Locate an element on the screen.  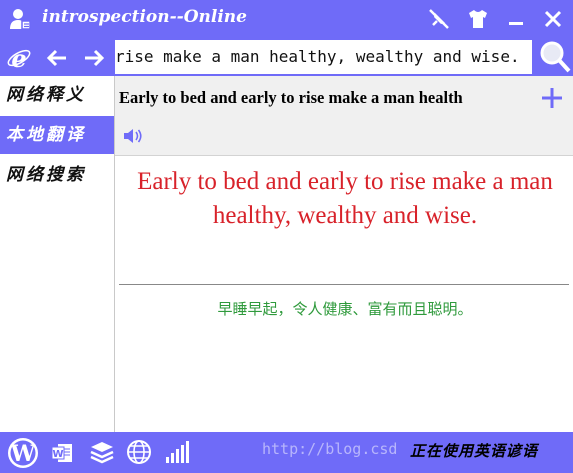
search-icon is located at coordinates (553, 57).